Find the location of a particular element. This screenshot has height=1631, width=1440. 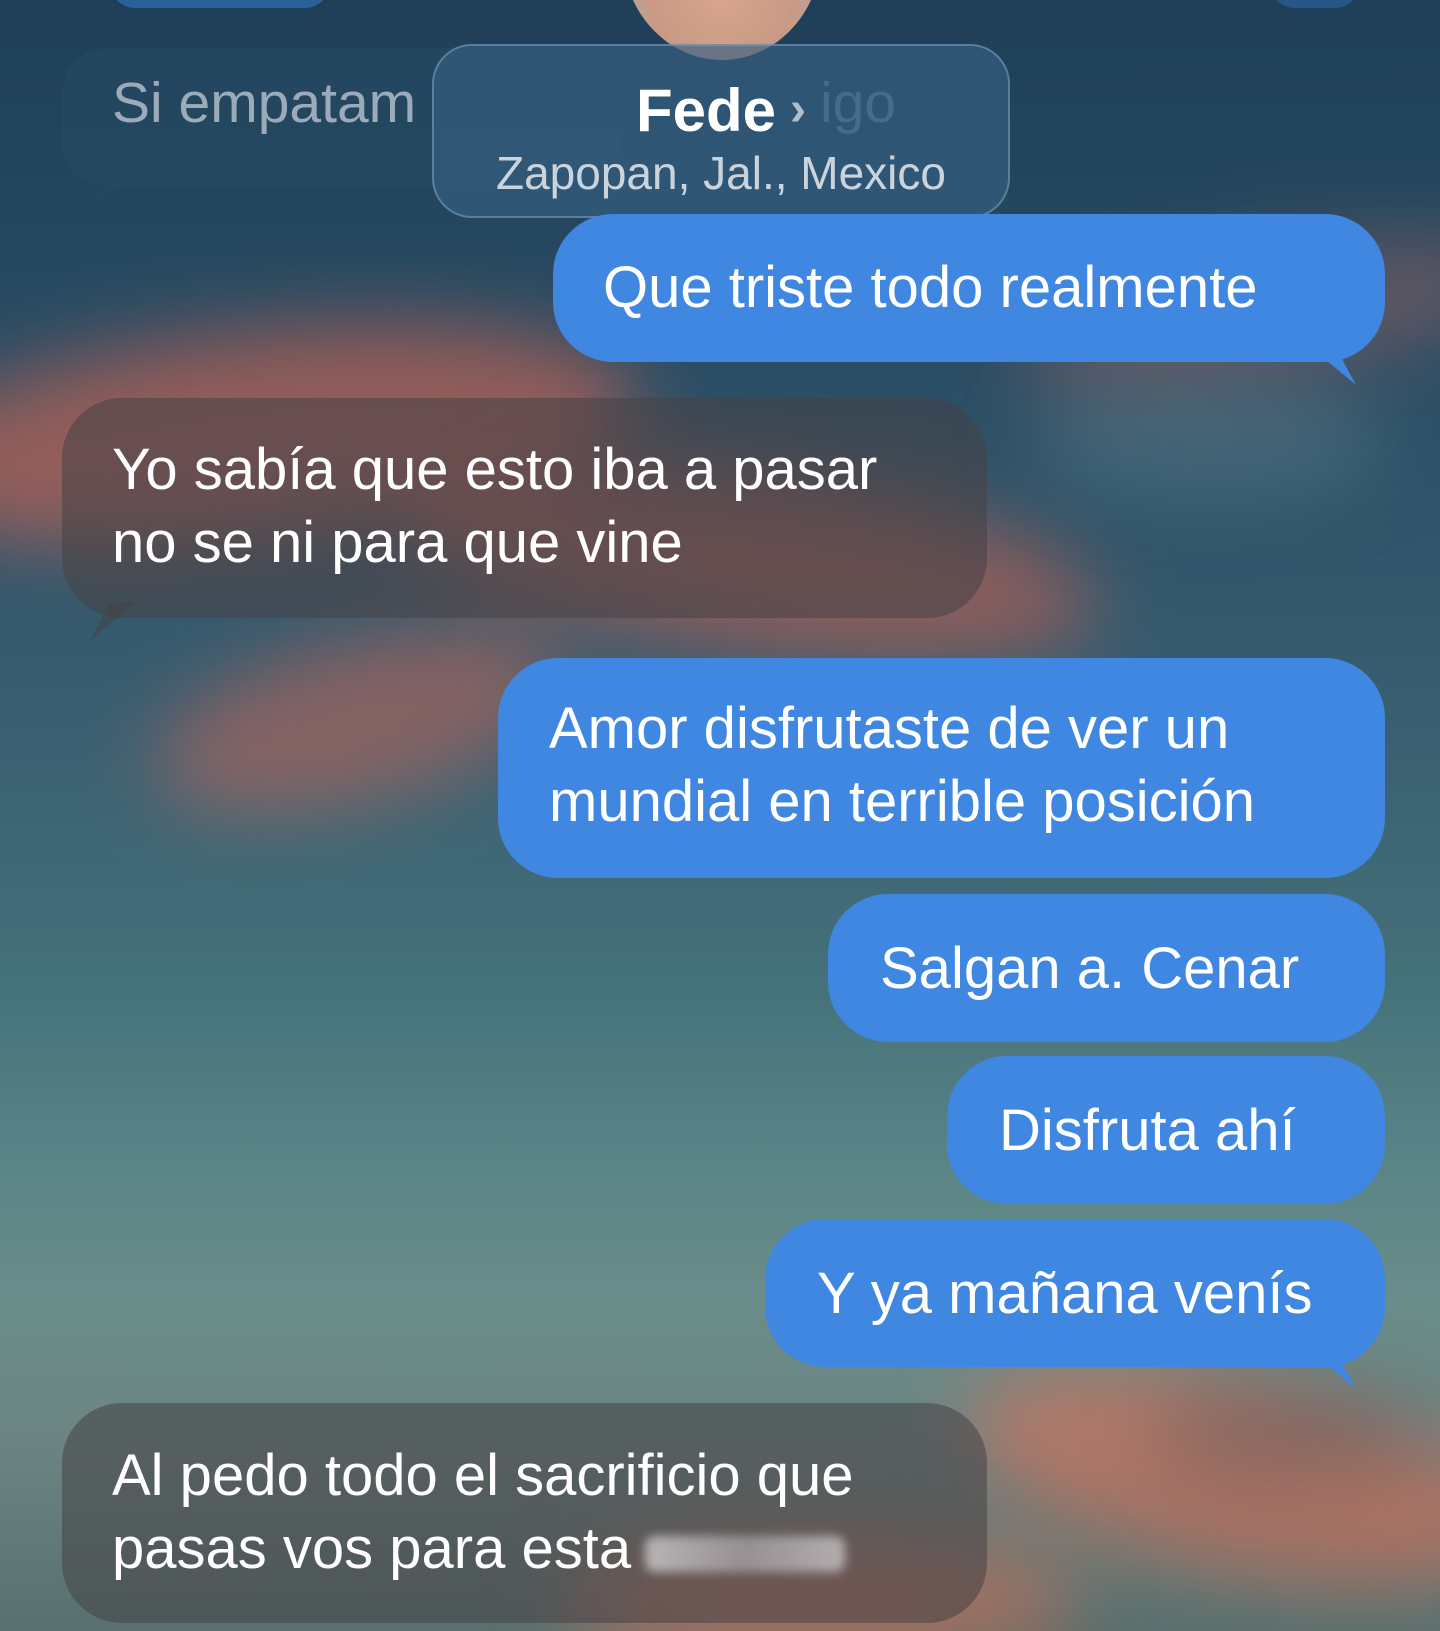

censored-word is located at coordinates (745, 1554).